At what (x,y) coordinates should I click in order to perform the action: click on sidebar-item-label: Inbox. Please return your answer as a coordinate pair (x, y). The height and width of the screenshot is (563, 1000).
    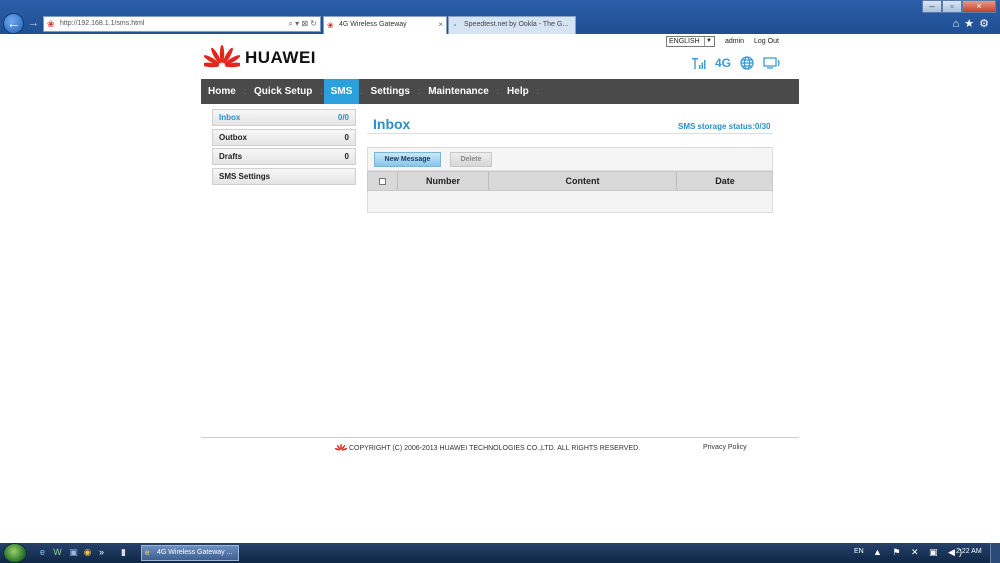
    Looking at the image, I should click on (230, 117).